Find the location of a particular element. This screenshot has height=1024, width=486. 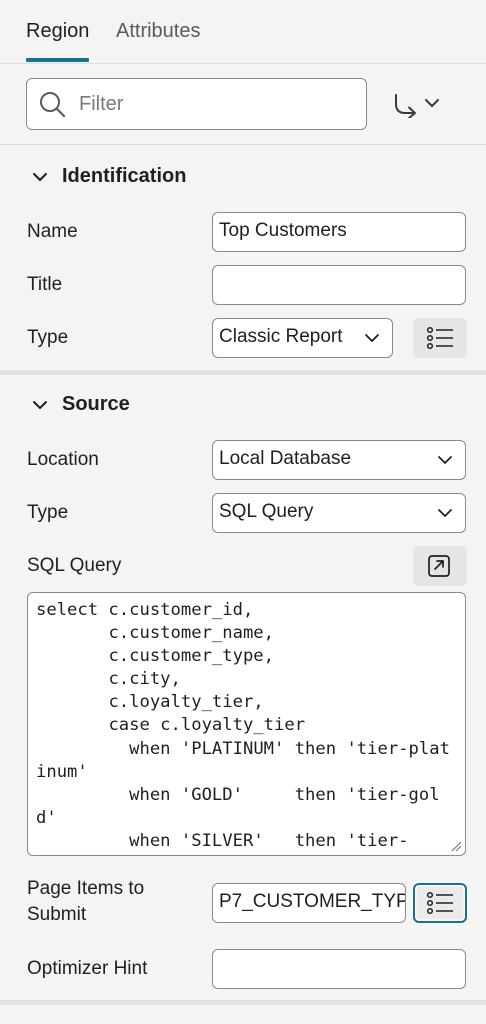

source-type-select: SQL Query is located at coordinates (339, 513).